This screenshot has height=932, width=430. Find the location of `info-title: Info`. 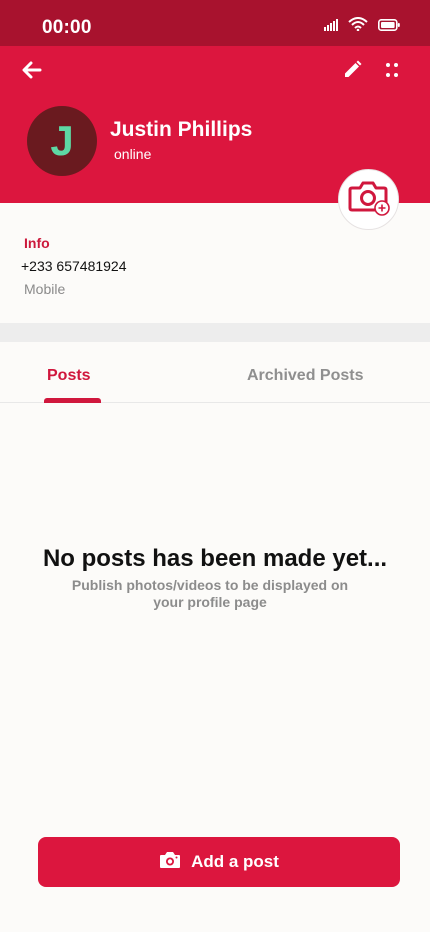

info-title: Info is located at coordinates (37, 243).